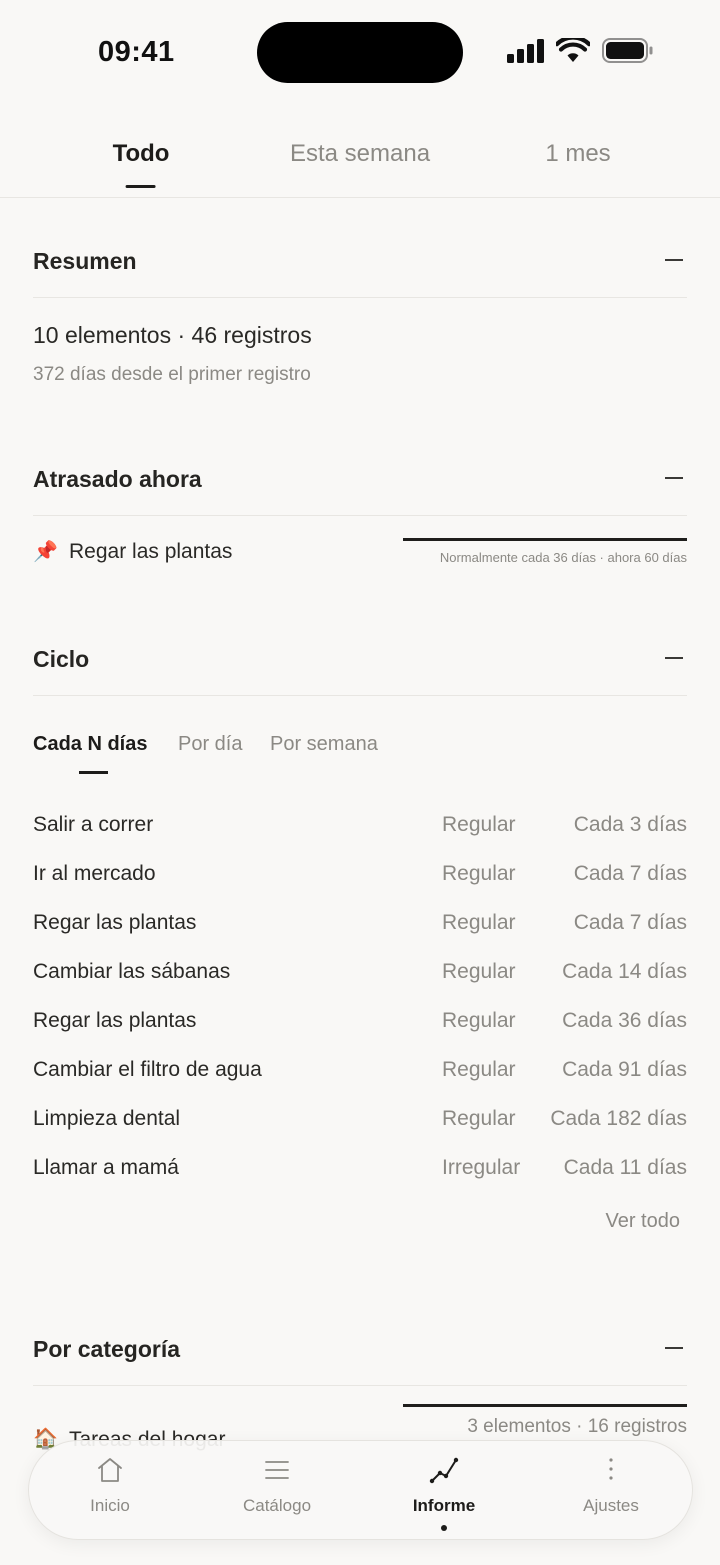 This screenshot has width=720, height=1565. I want to click on nav-label: Inicio, so click(110, 1505).